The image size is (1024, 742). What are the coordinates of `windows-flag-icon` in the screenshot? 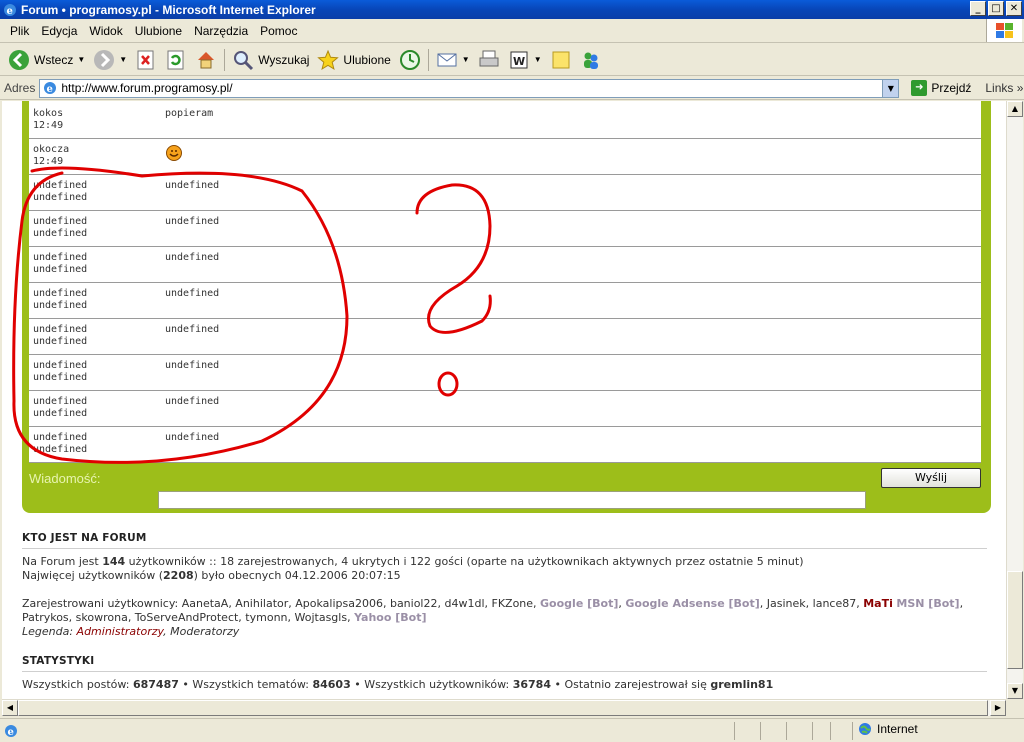 It's located at (1004, 30).